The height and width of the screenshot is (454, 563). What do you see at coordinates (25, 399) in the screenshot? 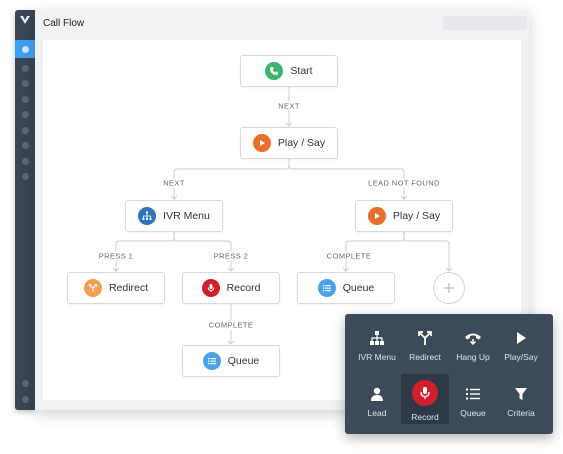
I see `sidebar-item-profile` at bounding box center [25, 399].